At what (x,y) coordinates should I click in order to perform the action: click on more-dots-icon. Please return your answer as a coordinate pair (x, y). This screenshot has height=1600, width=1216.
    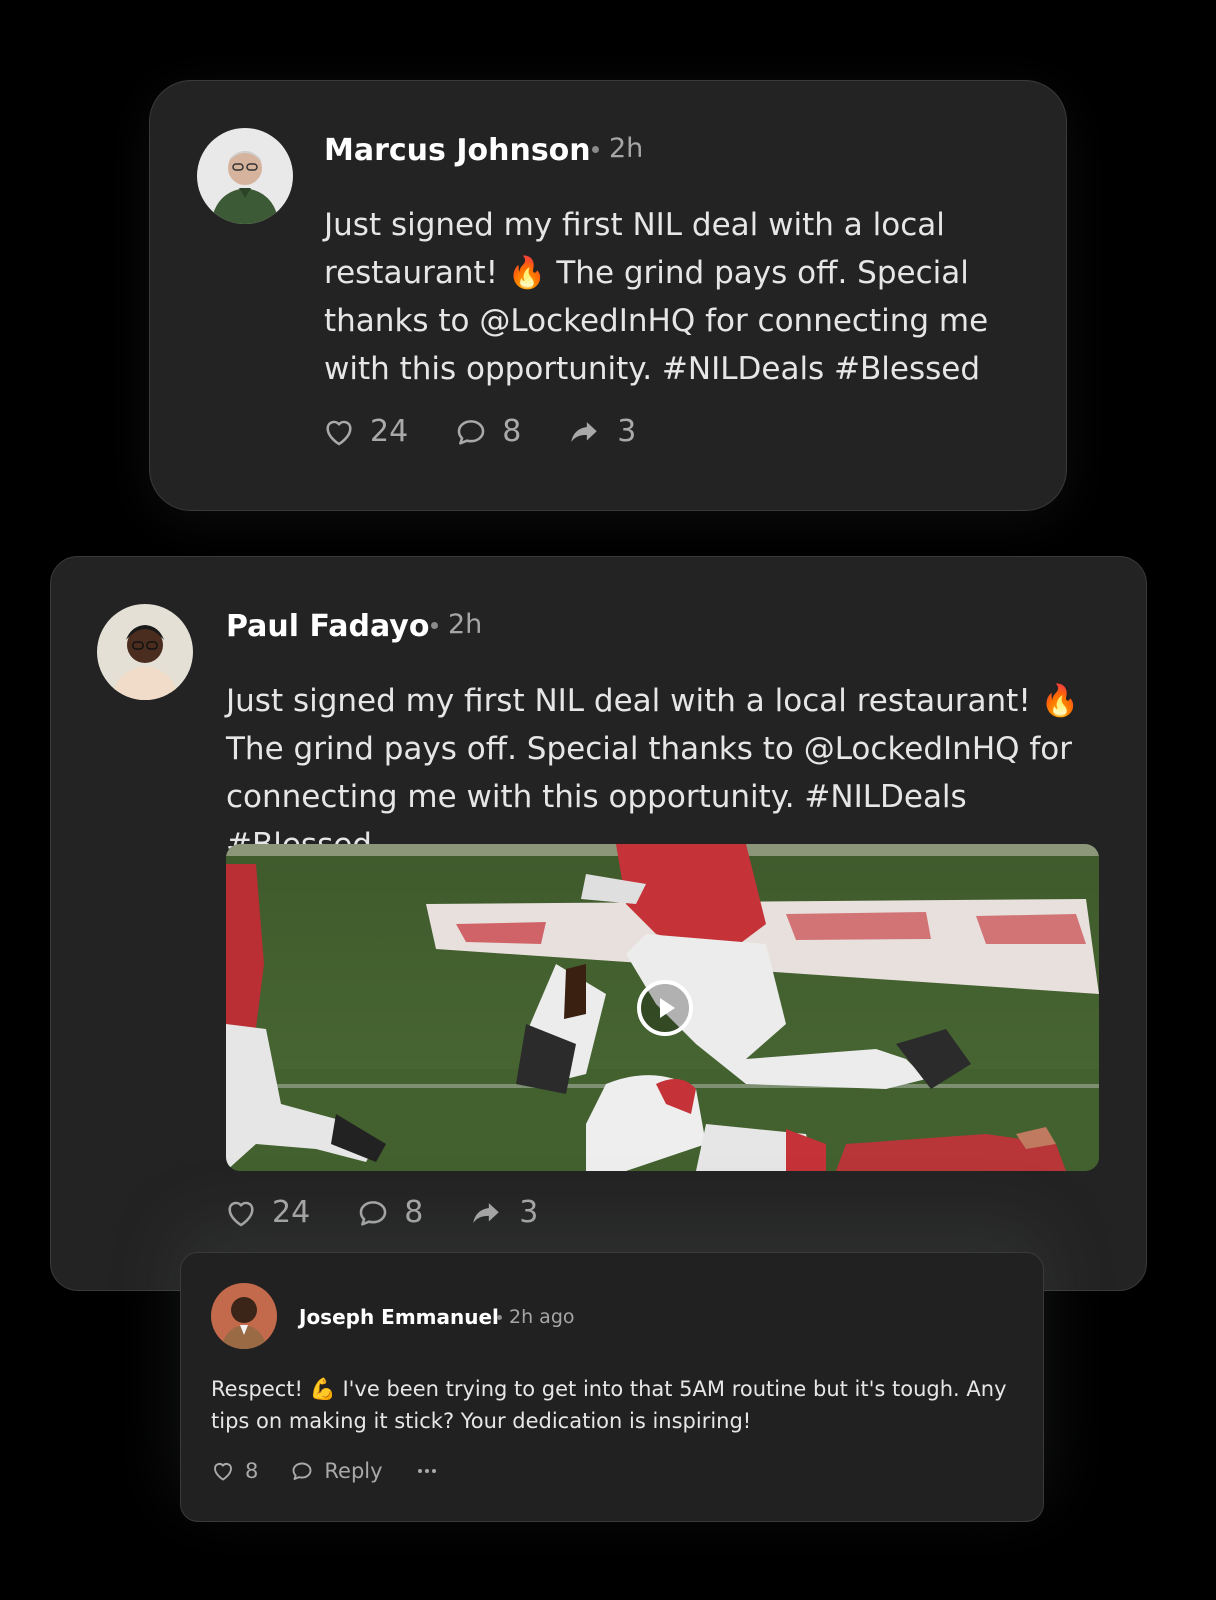
    Looking at the image, I should click on (426, 1471).